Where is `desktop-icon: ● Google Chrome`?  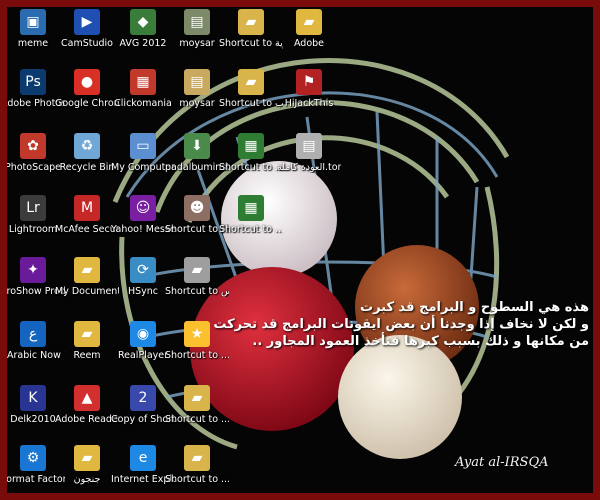
desktop-icon: ● Google Chrome is located at coordinates (87, 89).